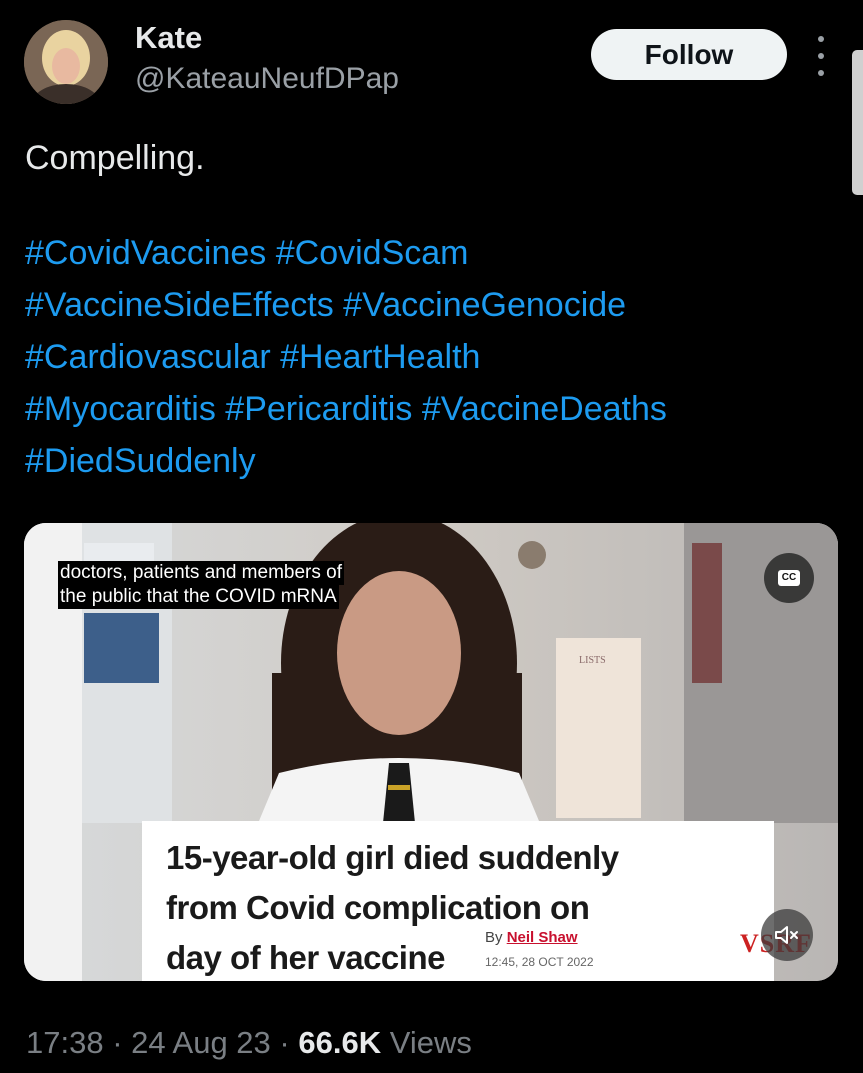 The height and width of the screenshot is (1073, 863). What do you see at coordinates (148, 357) in the screenshot?
I see `hashtag-link: #Cardiovascular` at bounding box center [148, 357].